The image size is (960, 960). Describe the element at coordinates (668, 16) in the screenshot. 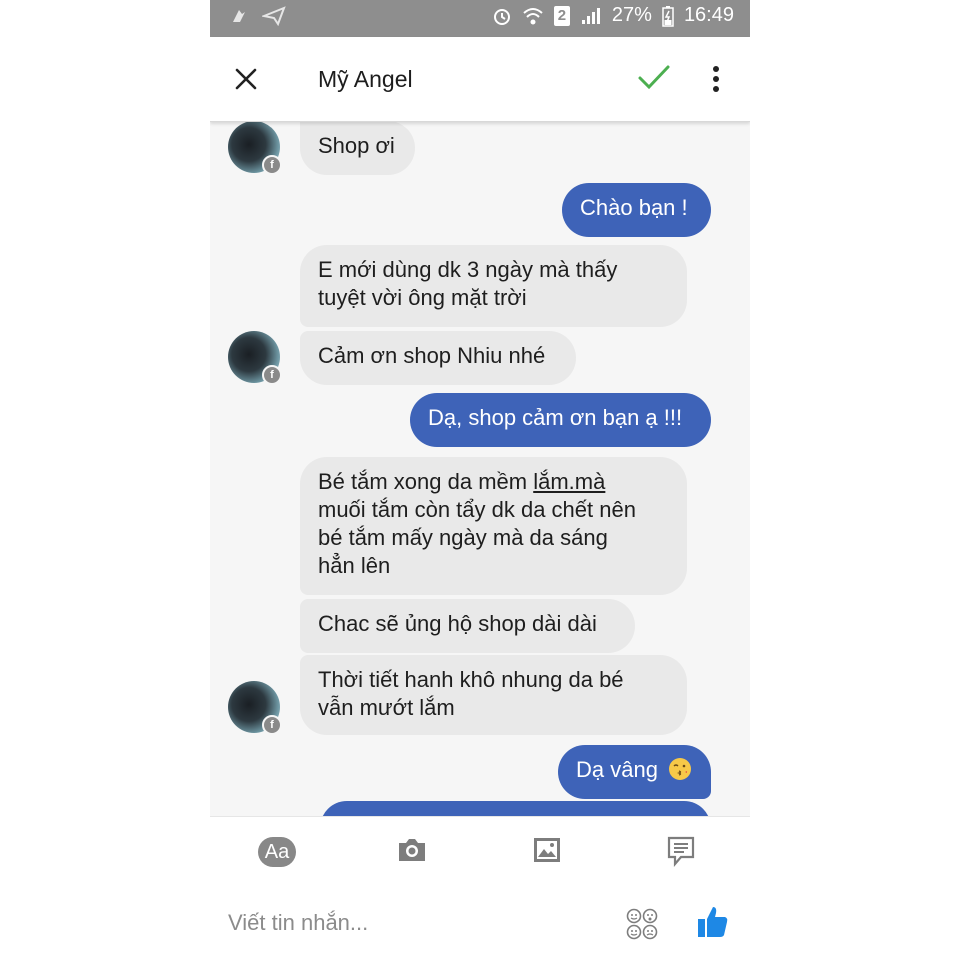

I see `battery-icon` at that location.